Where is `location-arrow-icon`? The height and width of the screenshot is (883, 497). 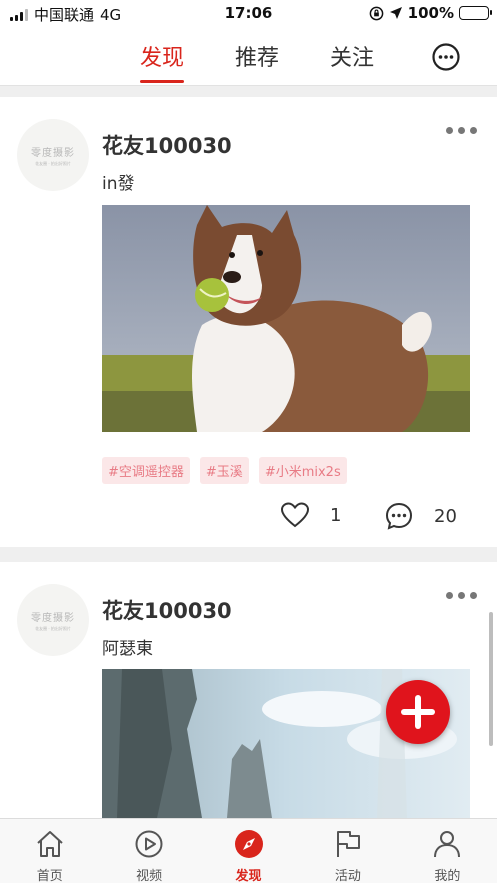 location-arrow-icon is located at coordinates (395, 13).